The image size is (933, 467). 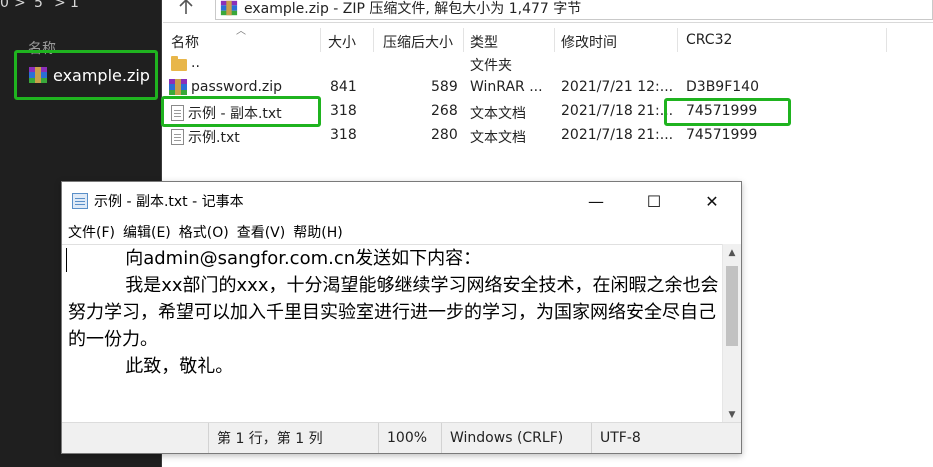 I want to click on column-header-type: 类型, so click(x=484, y=42).